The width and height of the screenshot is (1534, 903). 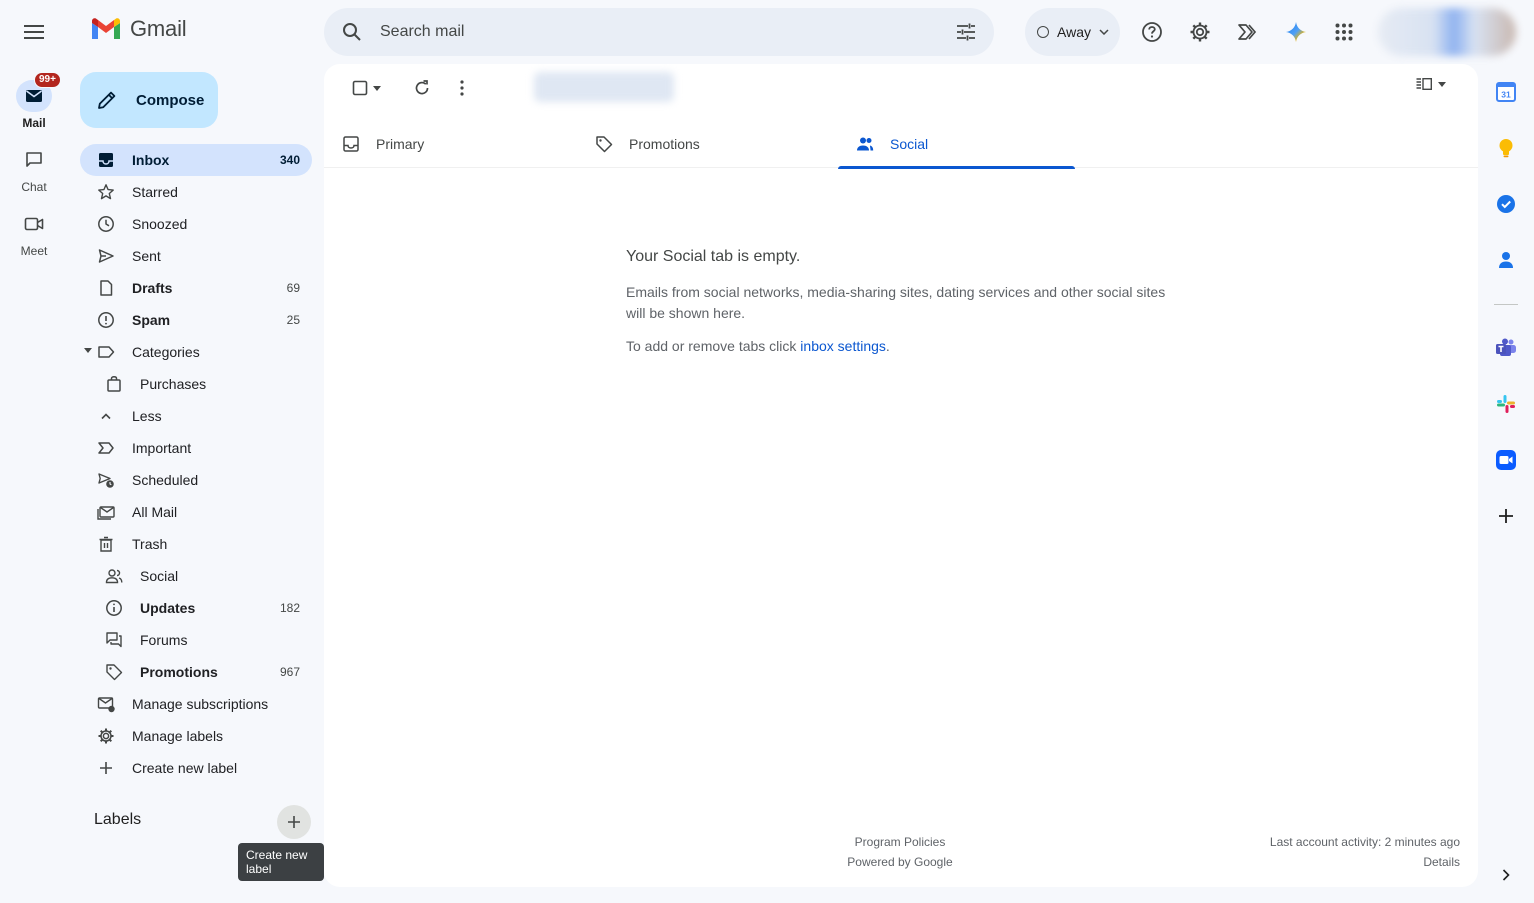 I want to click on rail-chat: Chat, so click(x=34, y=169).